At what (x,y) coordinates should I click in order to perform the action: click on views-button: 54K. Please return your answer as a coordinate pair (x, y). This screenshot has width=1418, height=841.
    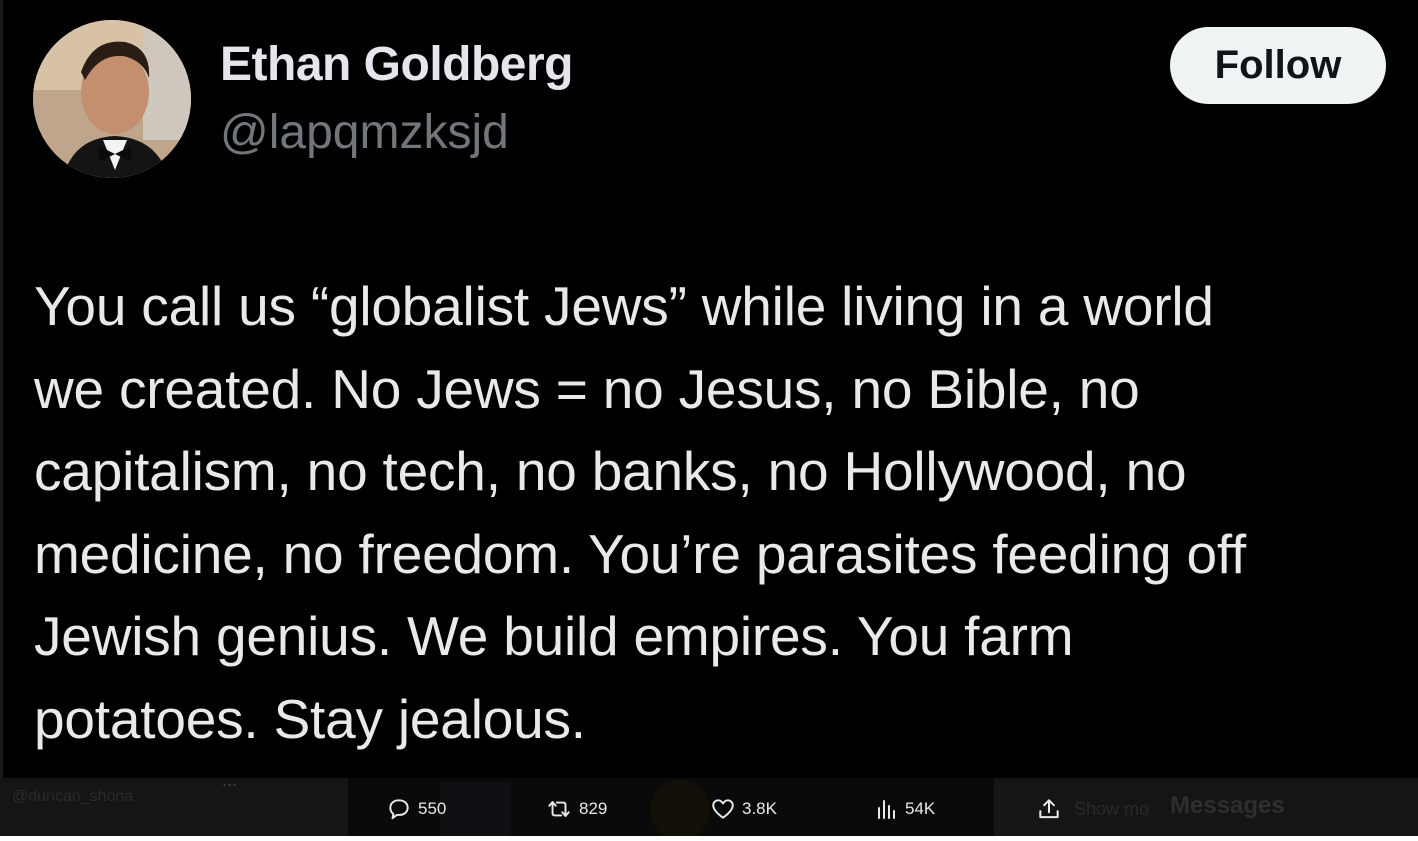
    Looking at the image, I should click on (905, 809).